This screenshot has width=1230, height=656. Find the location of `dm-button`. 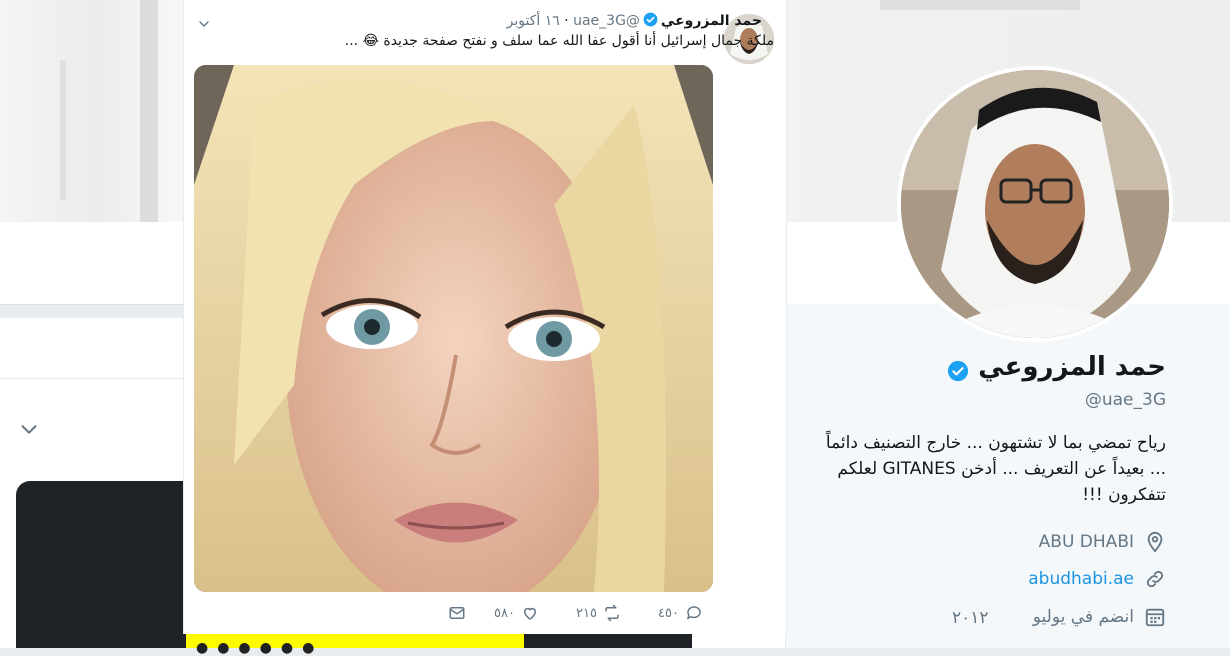

dm-button is located at coordinates (457, 613).